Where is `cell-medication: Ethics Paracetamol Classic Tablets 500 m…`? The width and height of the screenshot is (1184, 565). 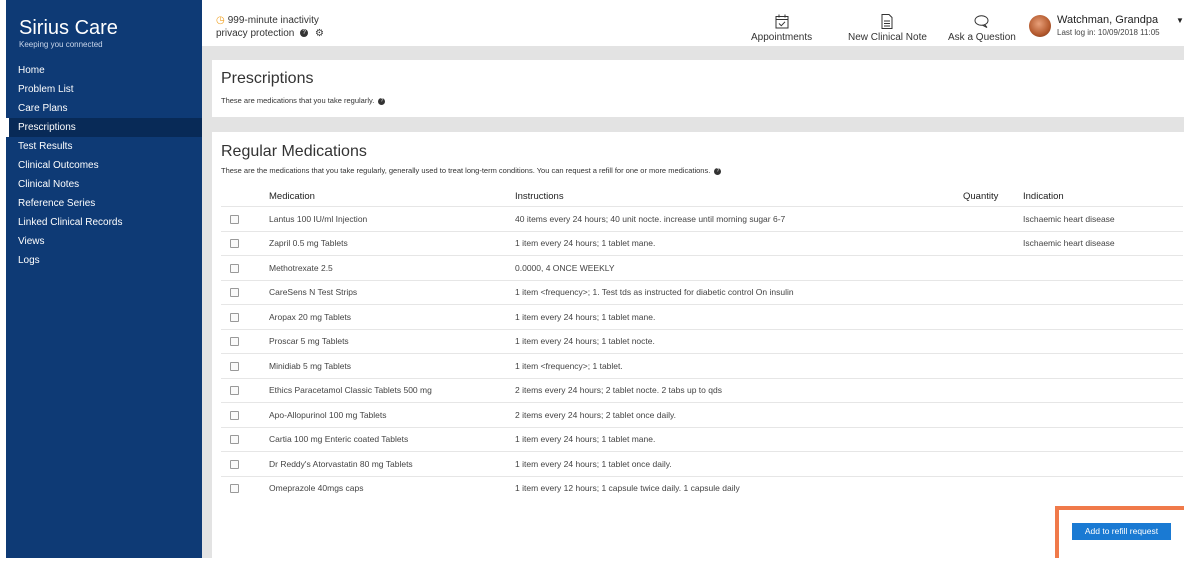
cell-medication: Ethics Paracetamol Classic Tablets 500 m… is located at coordinates (392, 390).